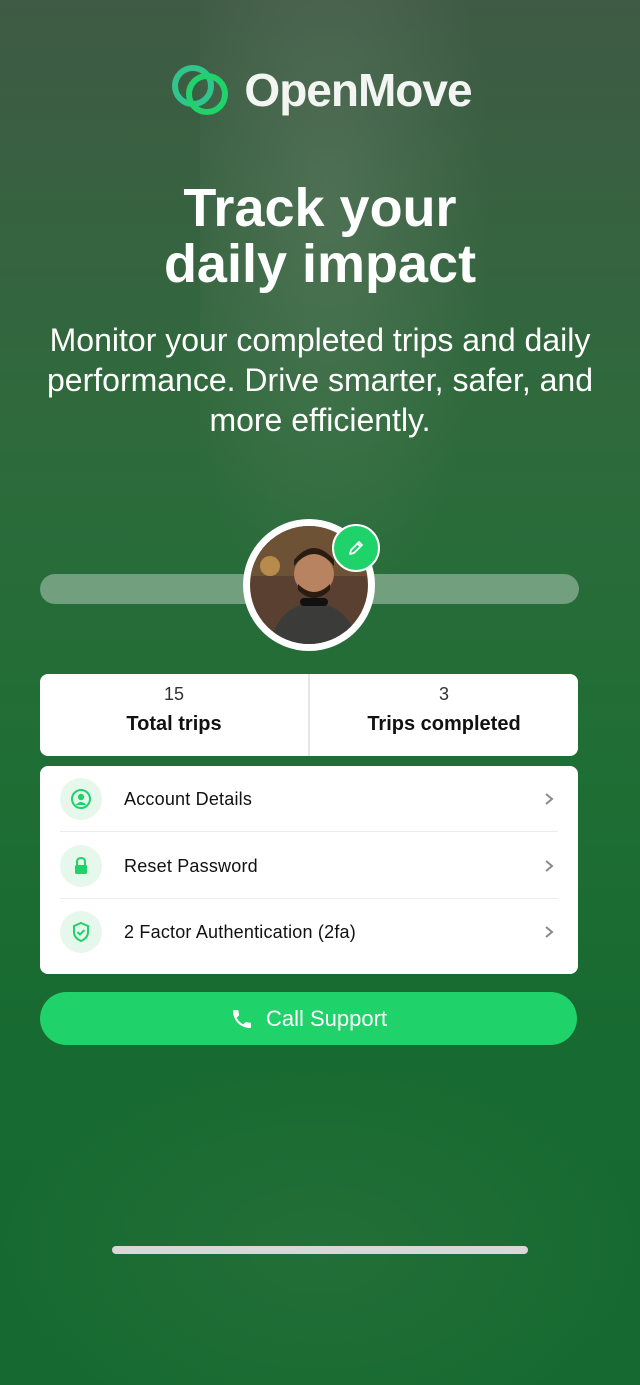  I want to click on headline-line-2: daily impact, so click(320, 264).